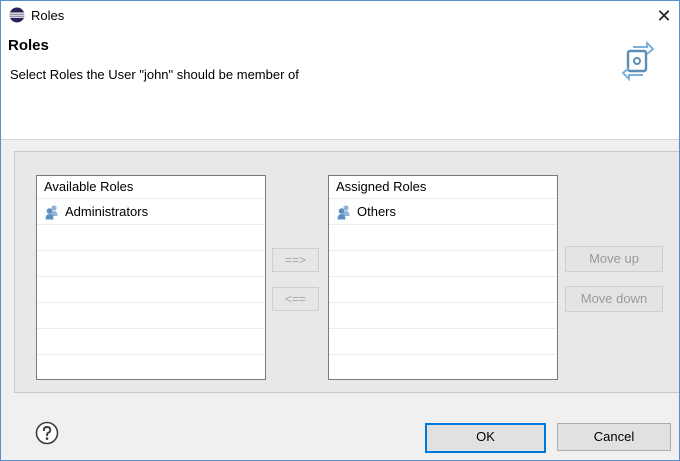 Image resolution: width=680 pixels, height=461 pixels. Describe the element at coordinates (614, 299) in the screenshot. I see `move-down-button: Move down` at that location.